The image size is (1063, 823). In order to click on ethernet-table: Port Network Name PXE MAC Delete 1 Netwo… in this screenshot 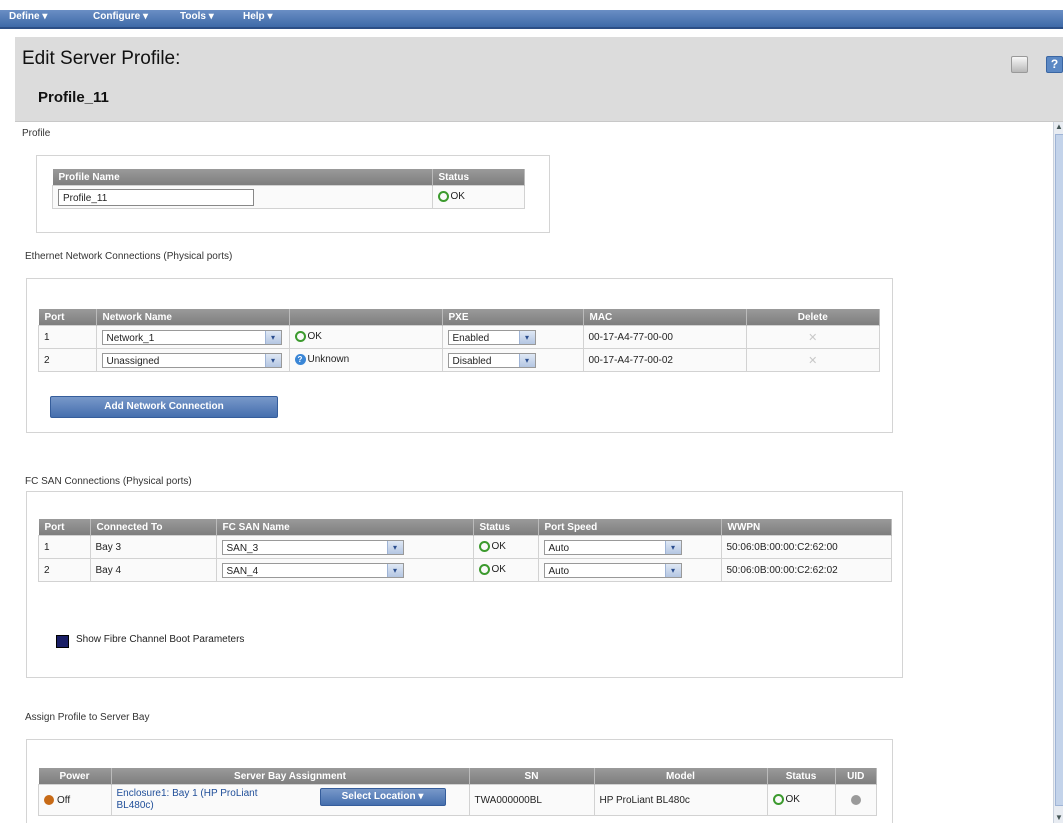, I will do `click(459, 340)`.